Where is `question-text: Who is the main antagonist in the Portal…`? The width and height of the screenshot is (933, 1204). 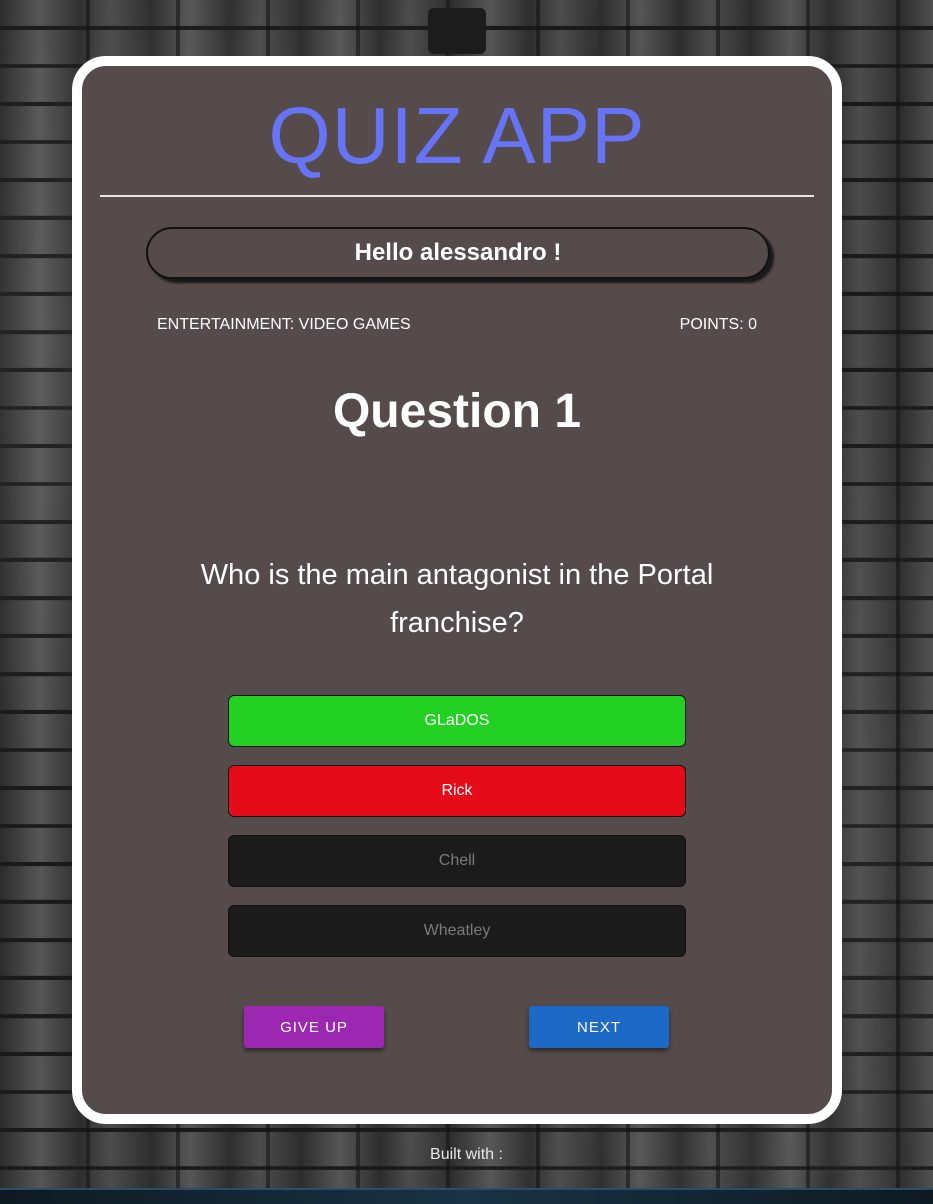 question-text: Who is the main antagonist in the Portal… is located at coordinates (457, 599).